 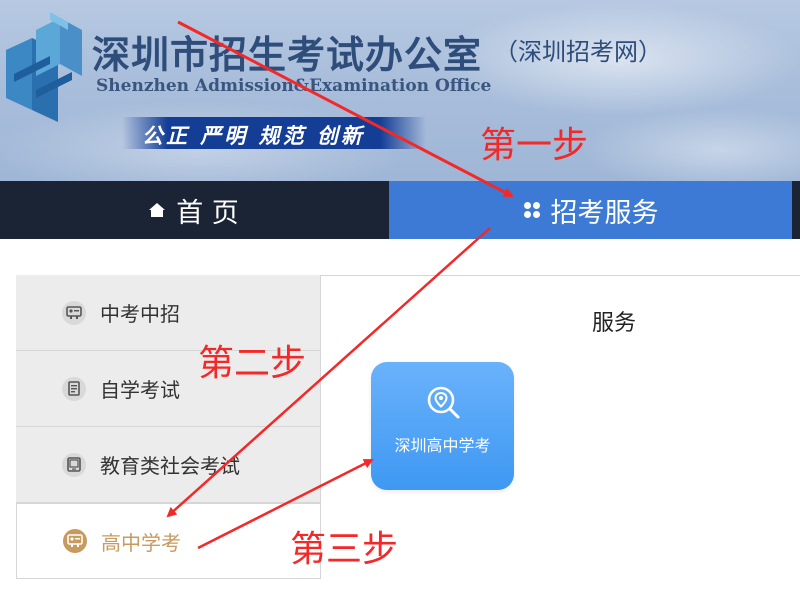 I want to click on nav-item-exam-services: 招考服务, so click(x=590, y=210).